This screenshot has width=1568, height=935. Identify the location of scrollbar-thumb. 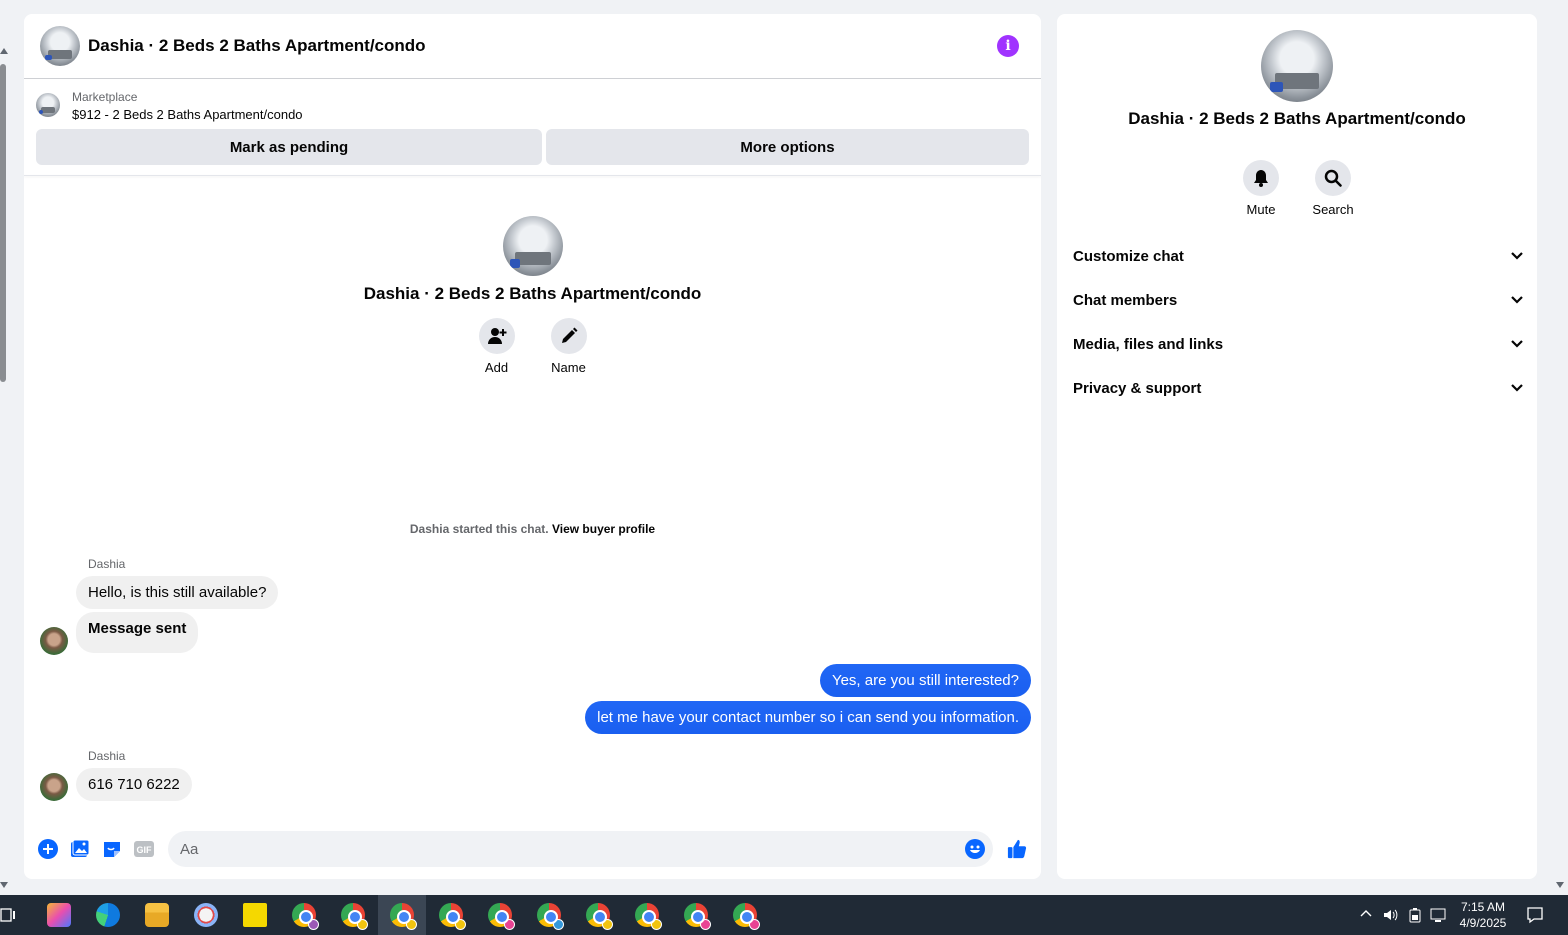
(3, 223).